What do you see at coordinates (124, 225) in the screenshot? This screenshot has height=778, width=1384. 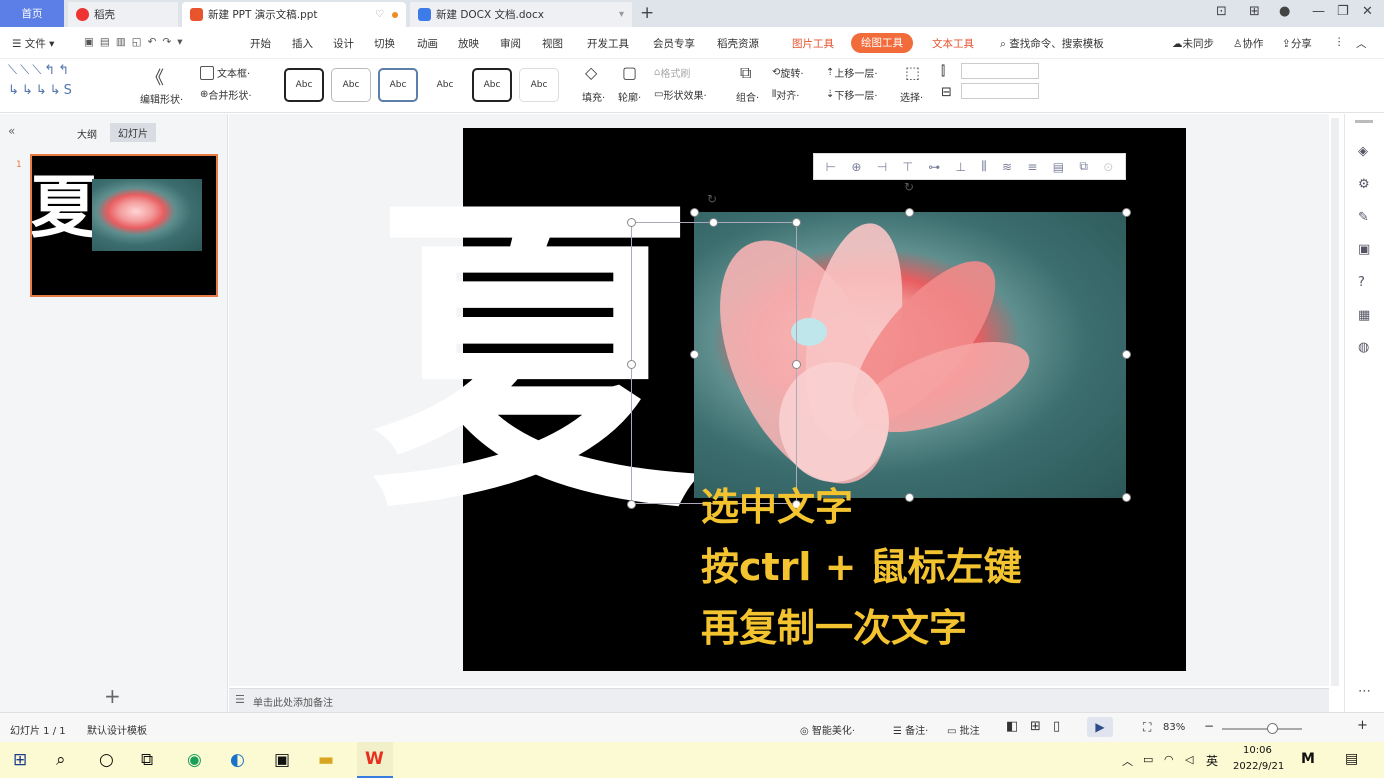 I see `slide-thumbnail-1: 夏` at bounding box center [124, 225].